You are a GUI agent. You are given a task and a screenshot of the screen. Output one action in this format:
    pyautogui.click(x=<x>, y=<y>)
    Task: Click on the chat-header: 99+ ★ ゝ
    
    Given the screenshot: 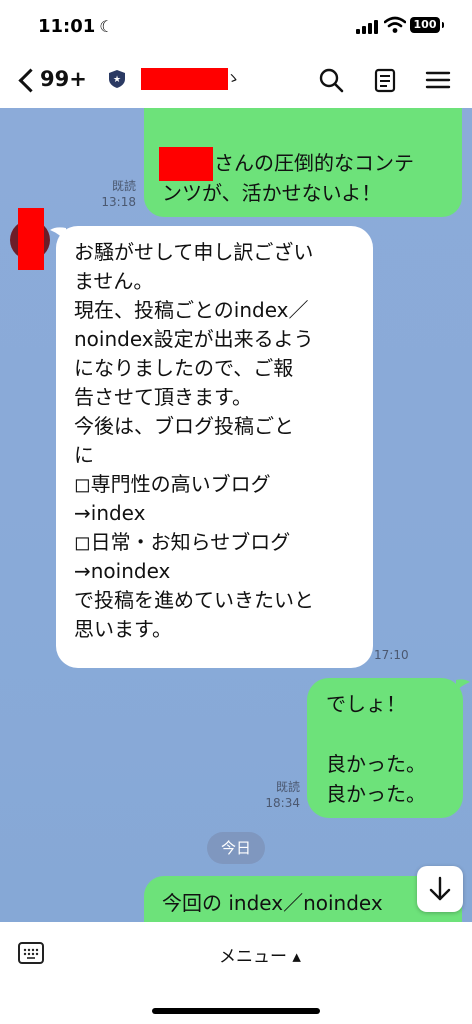 What is the action you would take?
    pyautogui.click(x=236, y=81)
    